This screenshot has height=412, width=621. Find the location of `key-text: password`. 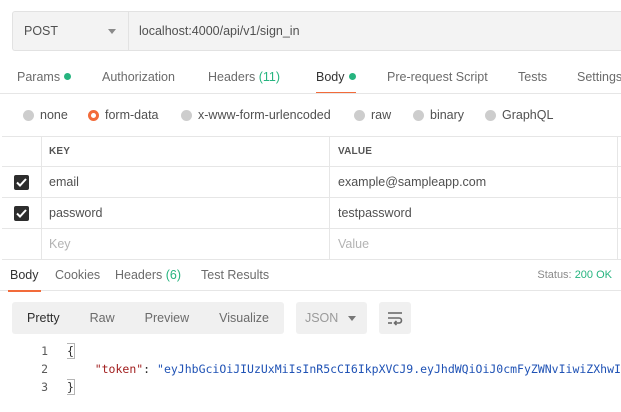

key-text: password is located at coordinates (76, 213).